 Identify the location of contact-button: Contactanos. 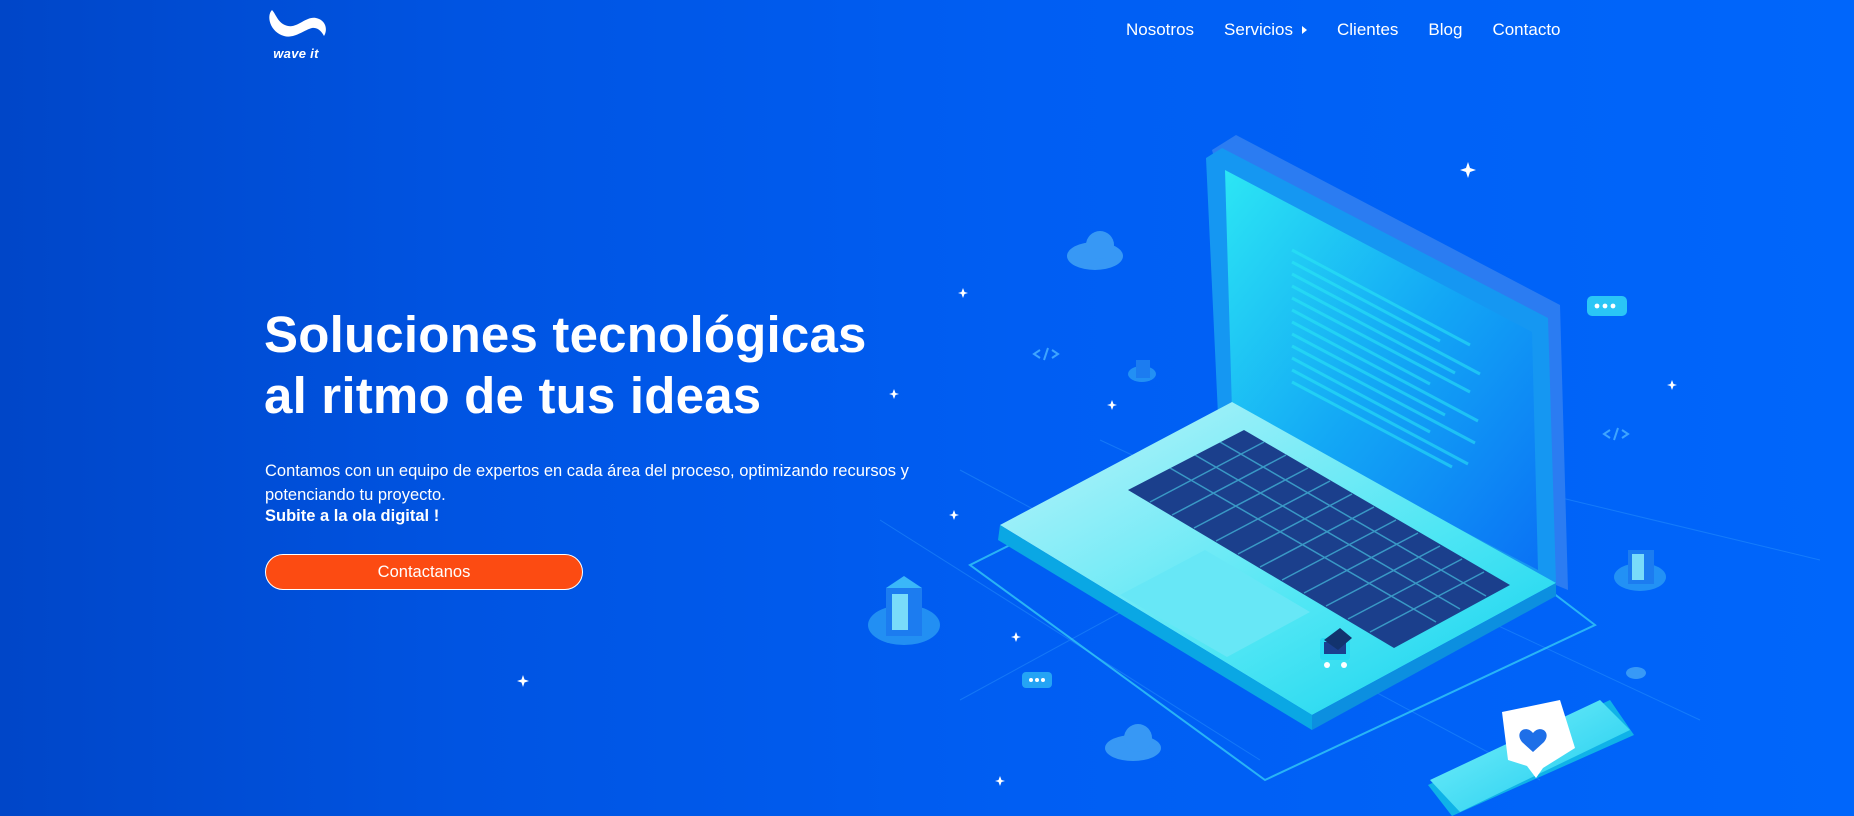
(424, 572).